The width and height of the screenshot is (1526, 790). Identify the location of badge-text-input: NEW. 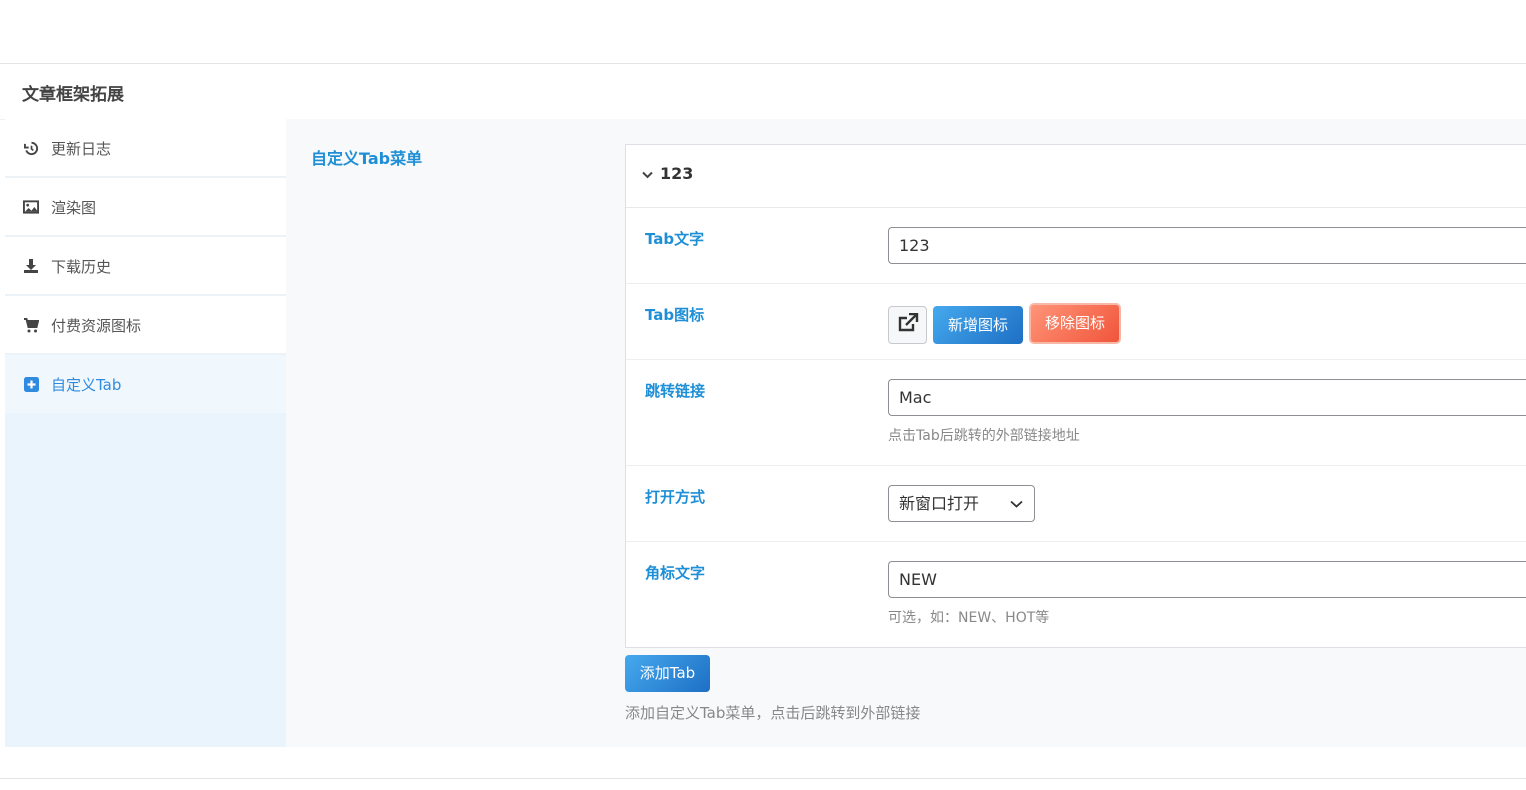
(1207, 579).